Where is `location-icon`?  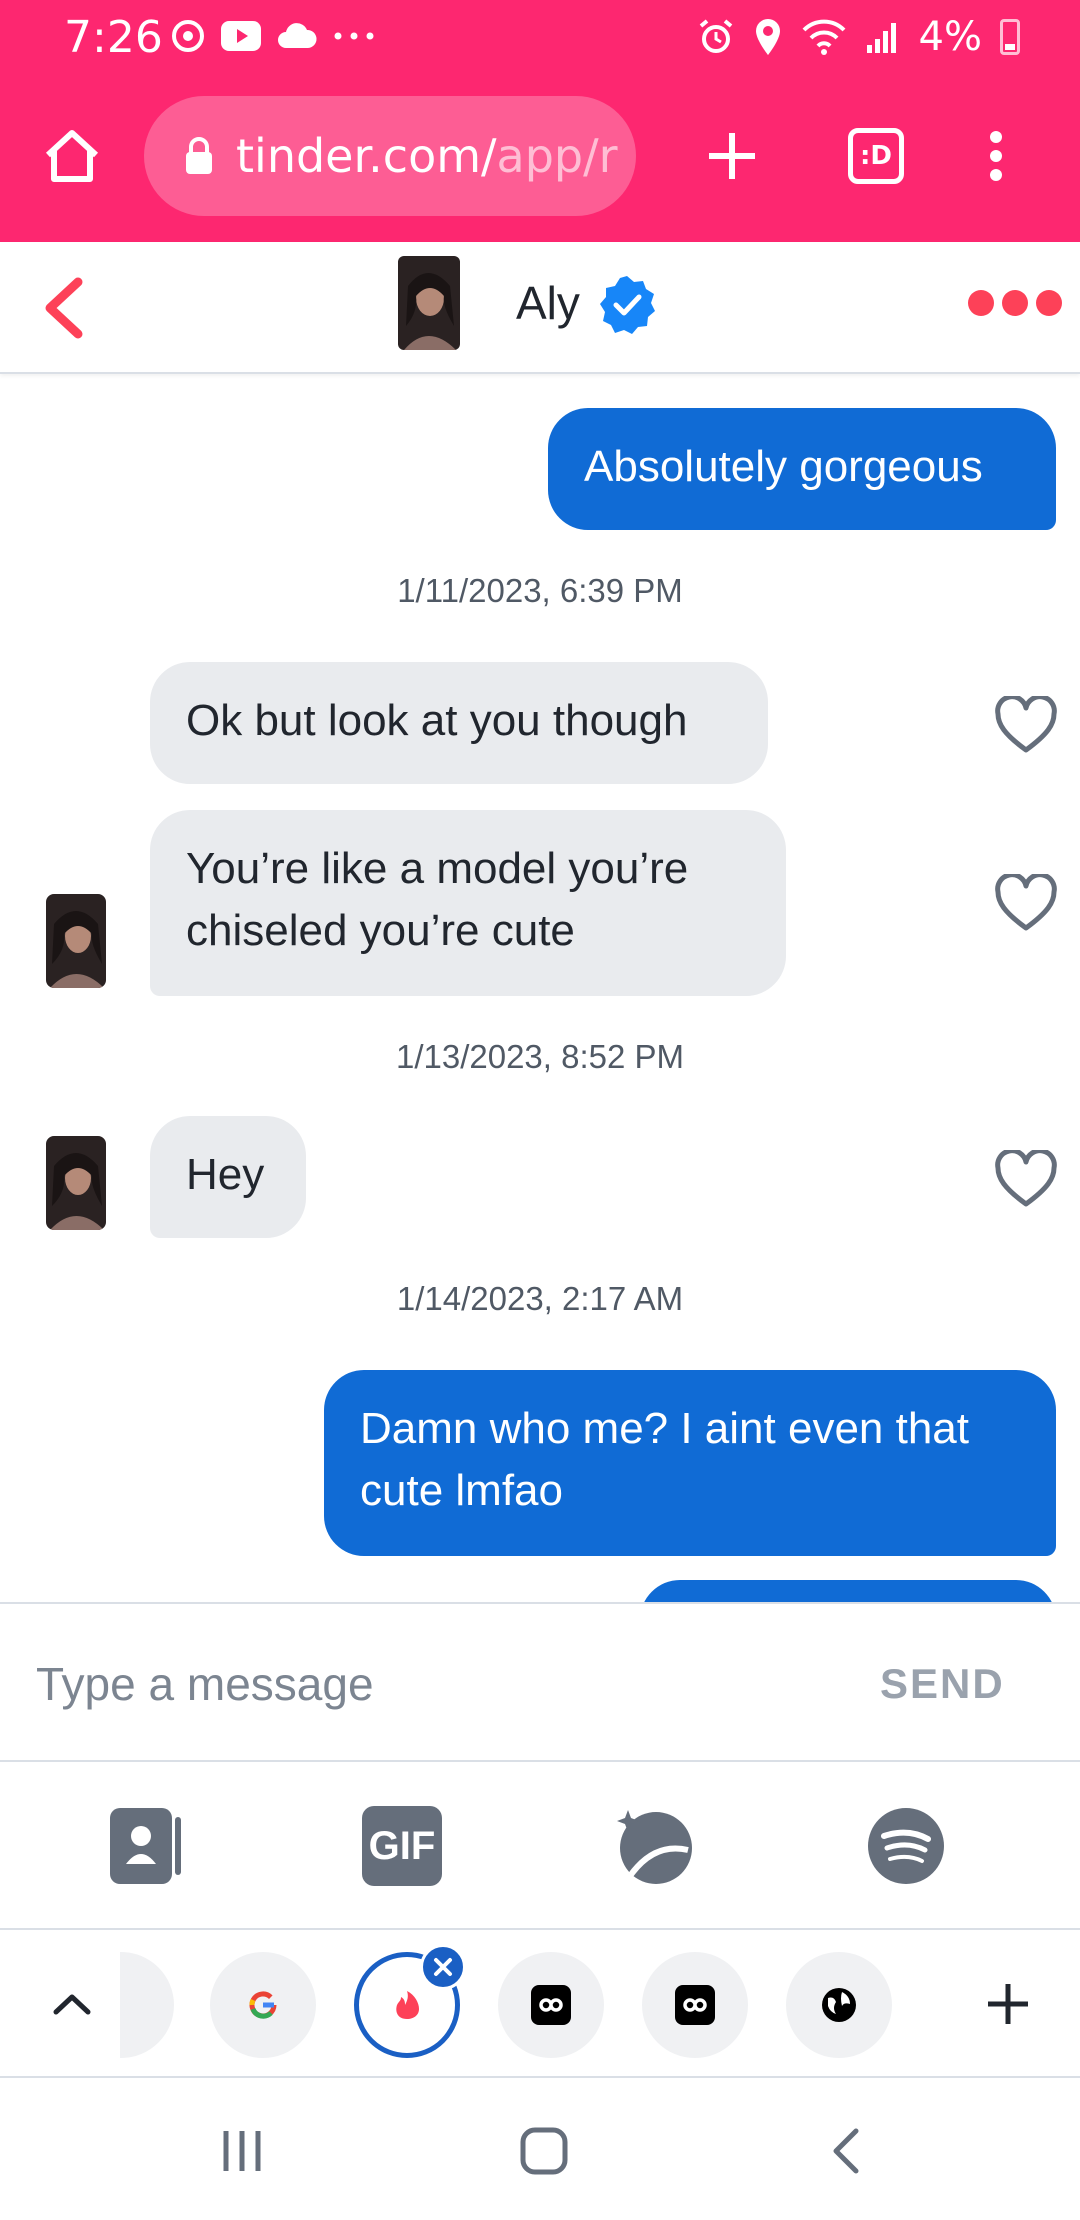
location-icon is located at coordinates (767, 37).